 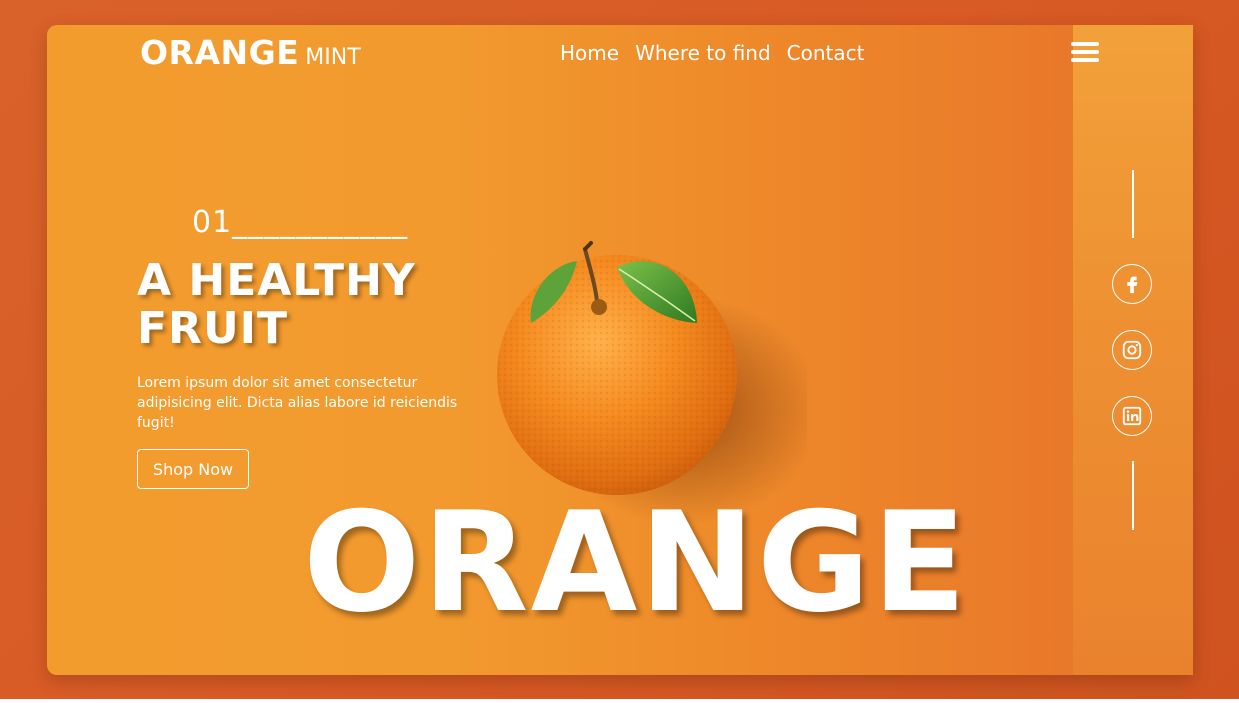 I want to click on hamburger-menu-icon, so click(x=1085, y=53).